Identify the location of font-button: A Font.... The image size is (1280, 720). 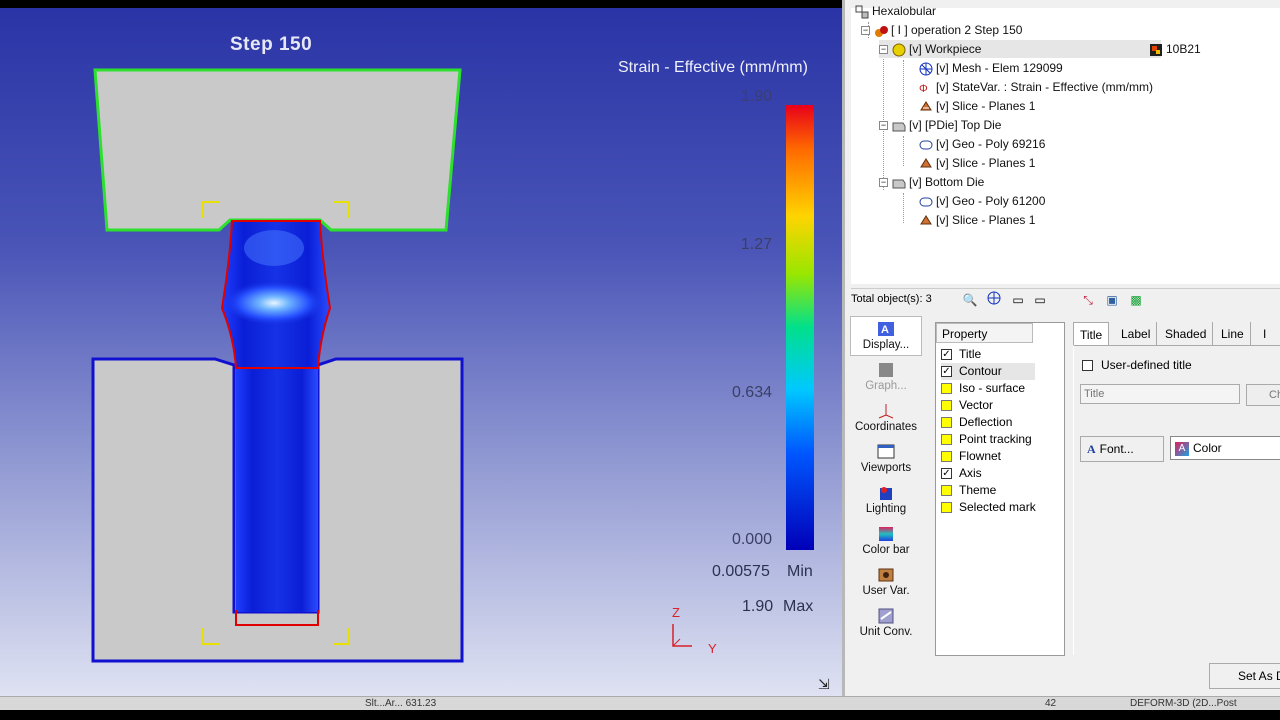
(1122, 449).